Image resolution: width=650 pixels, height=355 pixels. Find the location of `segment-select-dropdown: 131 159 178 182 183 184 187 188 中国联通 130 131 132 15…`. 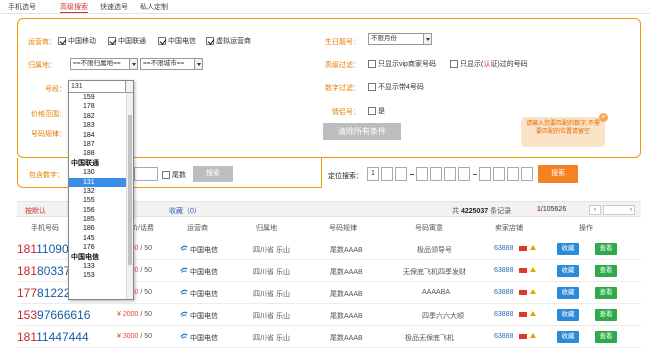

segment-select-dropdown: 131 159 178 182 183 184 187 188 中国联通 130 131 132 15… is located at coordinates (101, 190).